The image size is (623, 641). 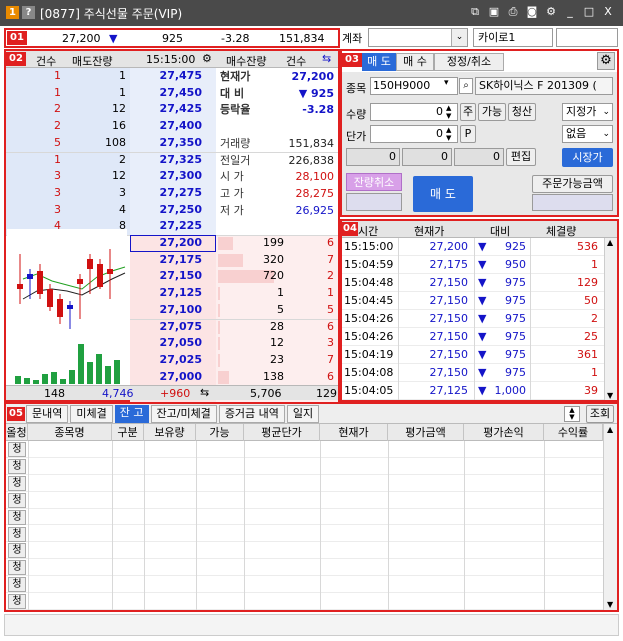 What do you see at coordinates (466, 86) in the screenshot?
I see `search-icon: ⌕` at bounding box center [466, 86].